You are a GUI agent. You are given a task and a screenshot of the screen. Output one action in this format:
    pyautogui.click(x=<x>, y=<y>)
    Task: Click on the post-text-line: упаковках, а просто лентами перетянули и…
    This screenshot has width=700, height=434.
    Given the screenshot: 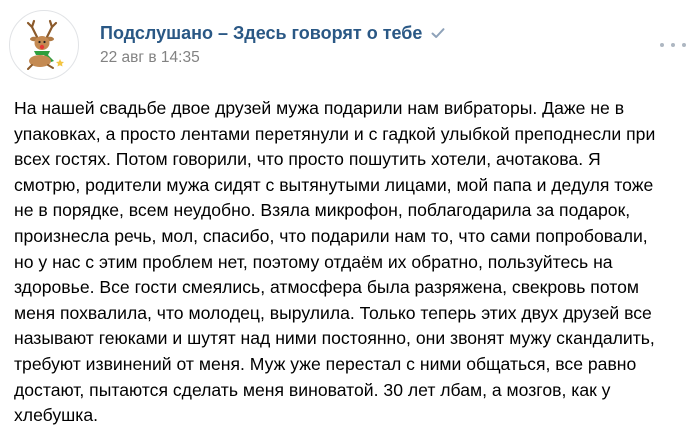 What is the action you would take?
    pyautogui.click(x=335, y=133)
    